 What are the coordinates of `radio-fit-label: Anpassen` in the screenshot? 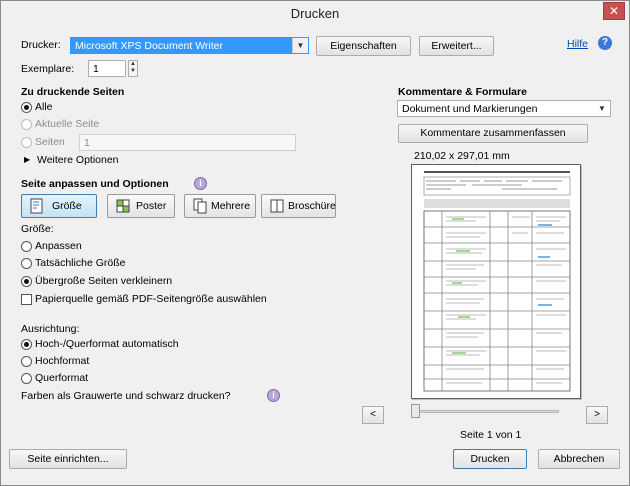 It's located at (58, 246).